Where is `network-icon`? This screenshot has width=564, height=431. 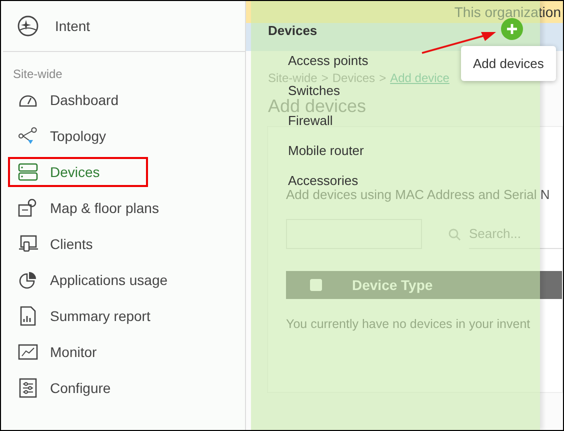
network-icon is located at coordinates (28, 136).